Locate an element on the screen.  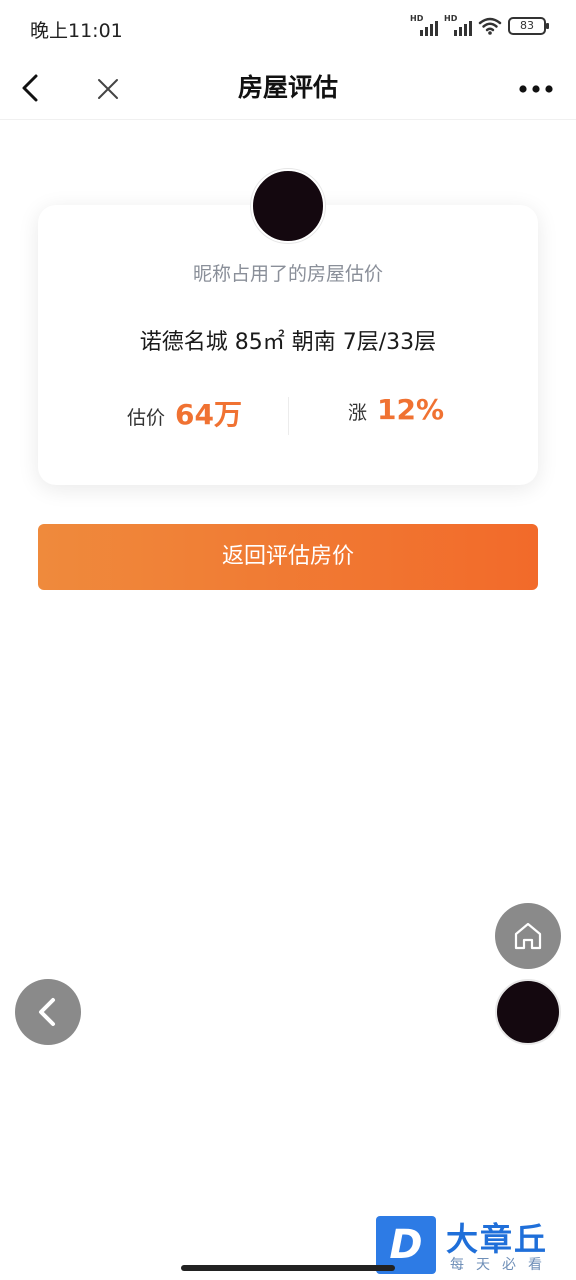
home-icon is located at coordinates (528, 936).